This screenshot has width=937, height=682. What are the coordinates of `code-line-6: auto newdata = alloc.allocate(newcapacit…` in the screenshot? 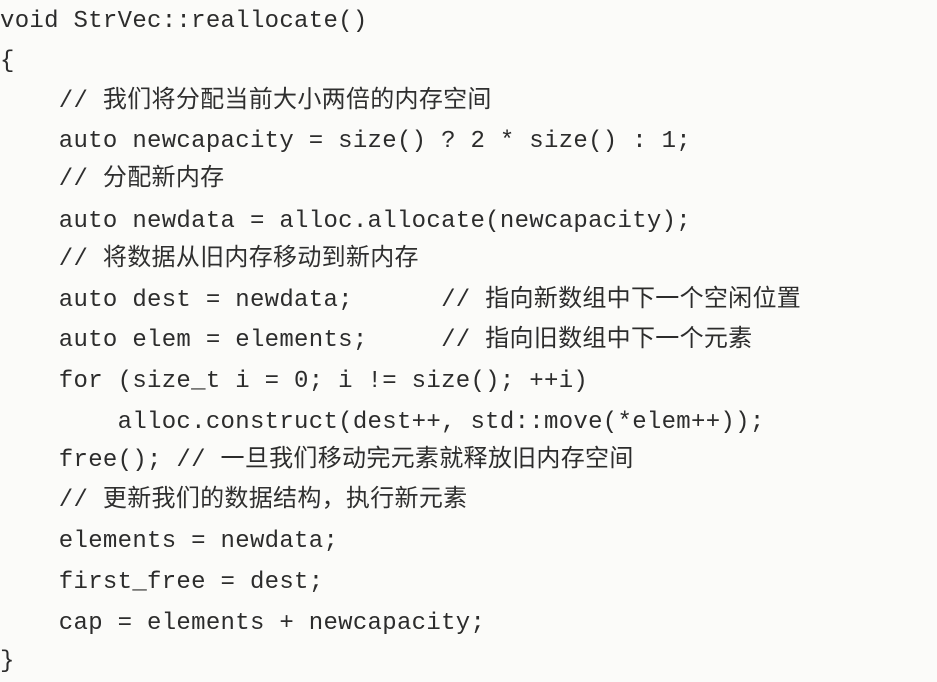 It's located at (346, 221).